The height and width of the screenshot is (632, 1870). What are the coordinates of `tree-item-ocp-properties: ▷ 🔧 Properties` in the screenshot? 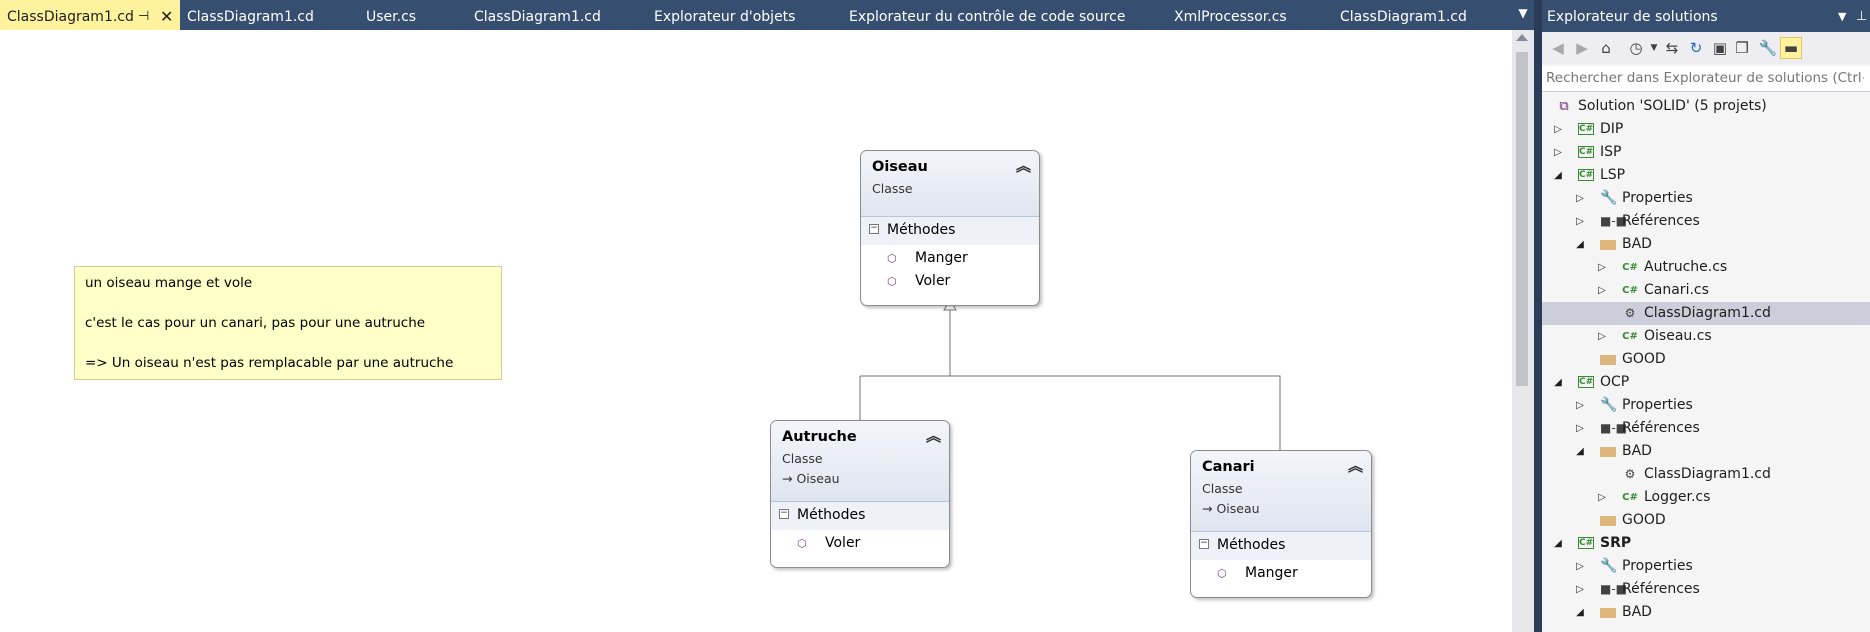 It's located at (1706, 405).